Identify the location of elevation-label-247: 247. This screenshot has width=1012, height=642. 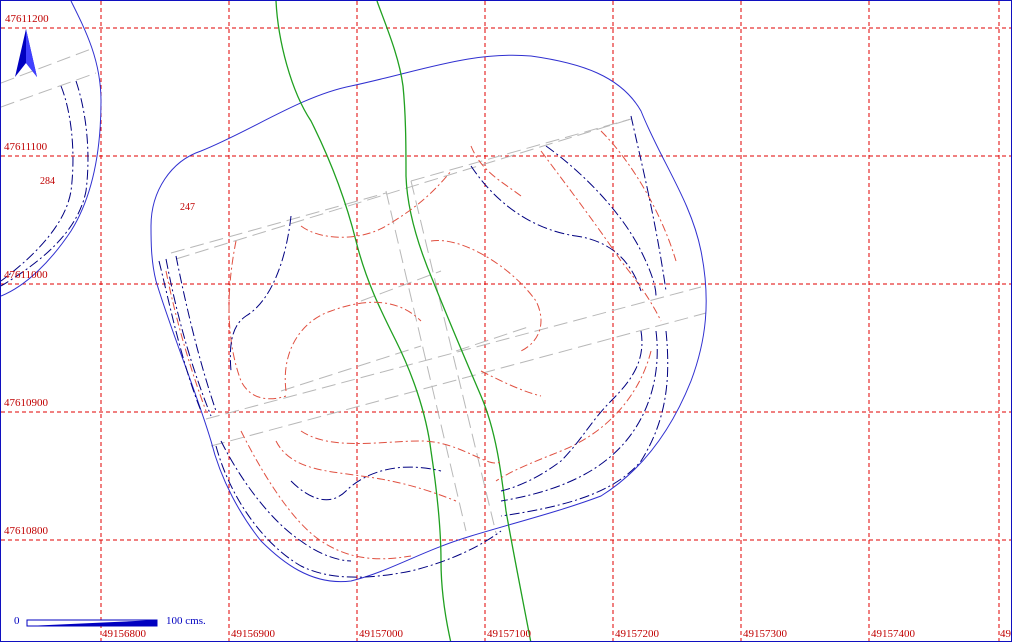
(187, 207).